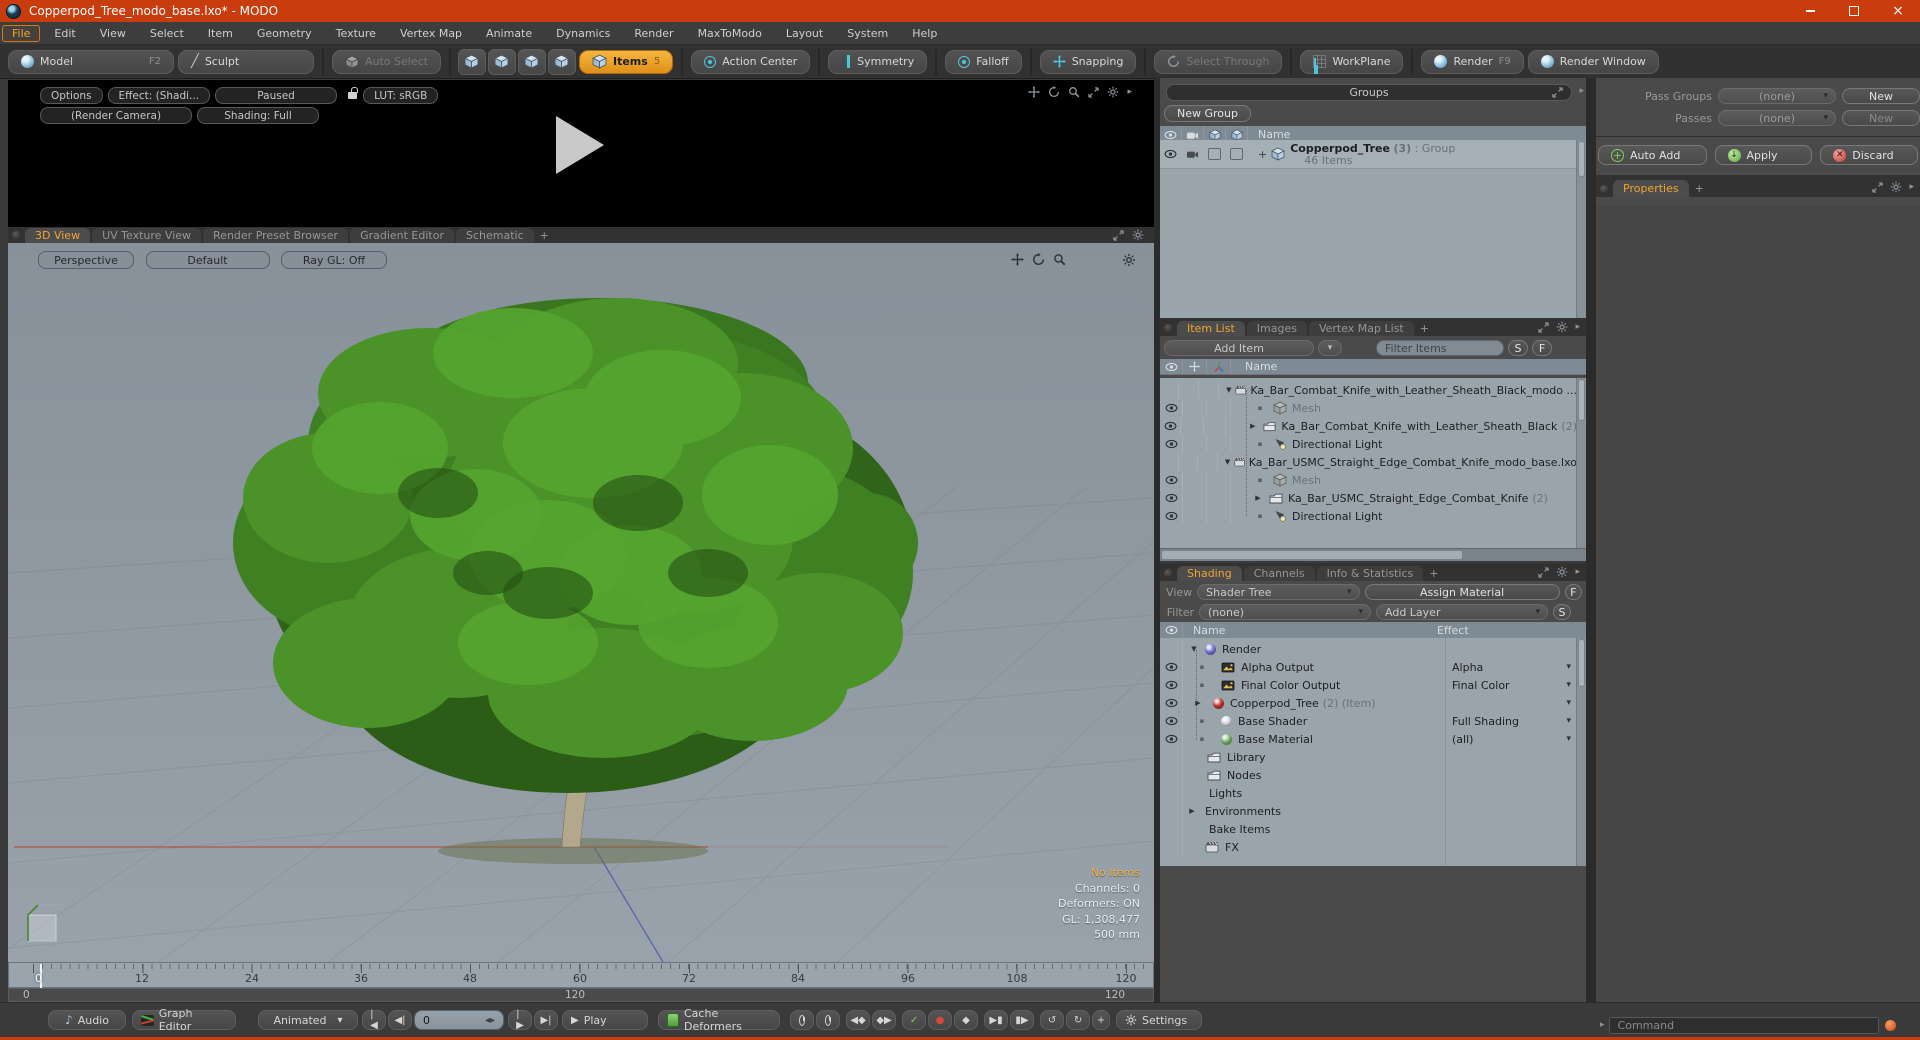 This screenshot has width=1920, height=1040. I want to click on tab-render-preset-browser: Render Preset Browser, so click(276, 235).